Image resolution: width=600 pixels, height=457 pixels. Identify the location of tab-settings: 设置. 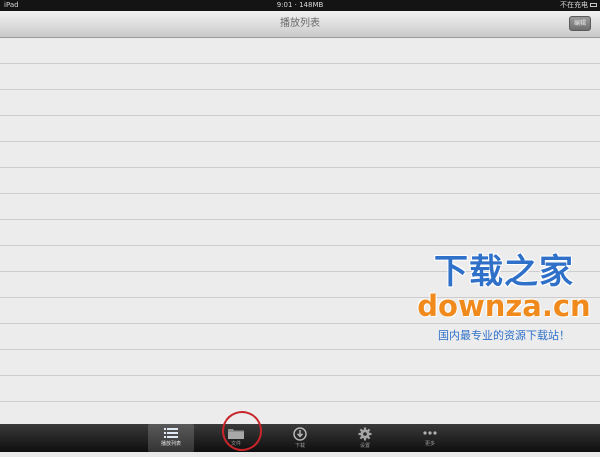
(365, 438).